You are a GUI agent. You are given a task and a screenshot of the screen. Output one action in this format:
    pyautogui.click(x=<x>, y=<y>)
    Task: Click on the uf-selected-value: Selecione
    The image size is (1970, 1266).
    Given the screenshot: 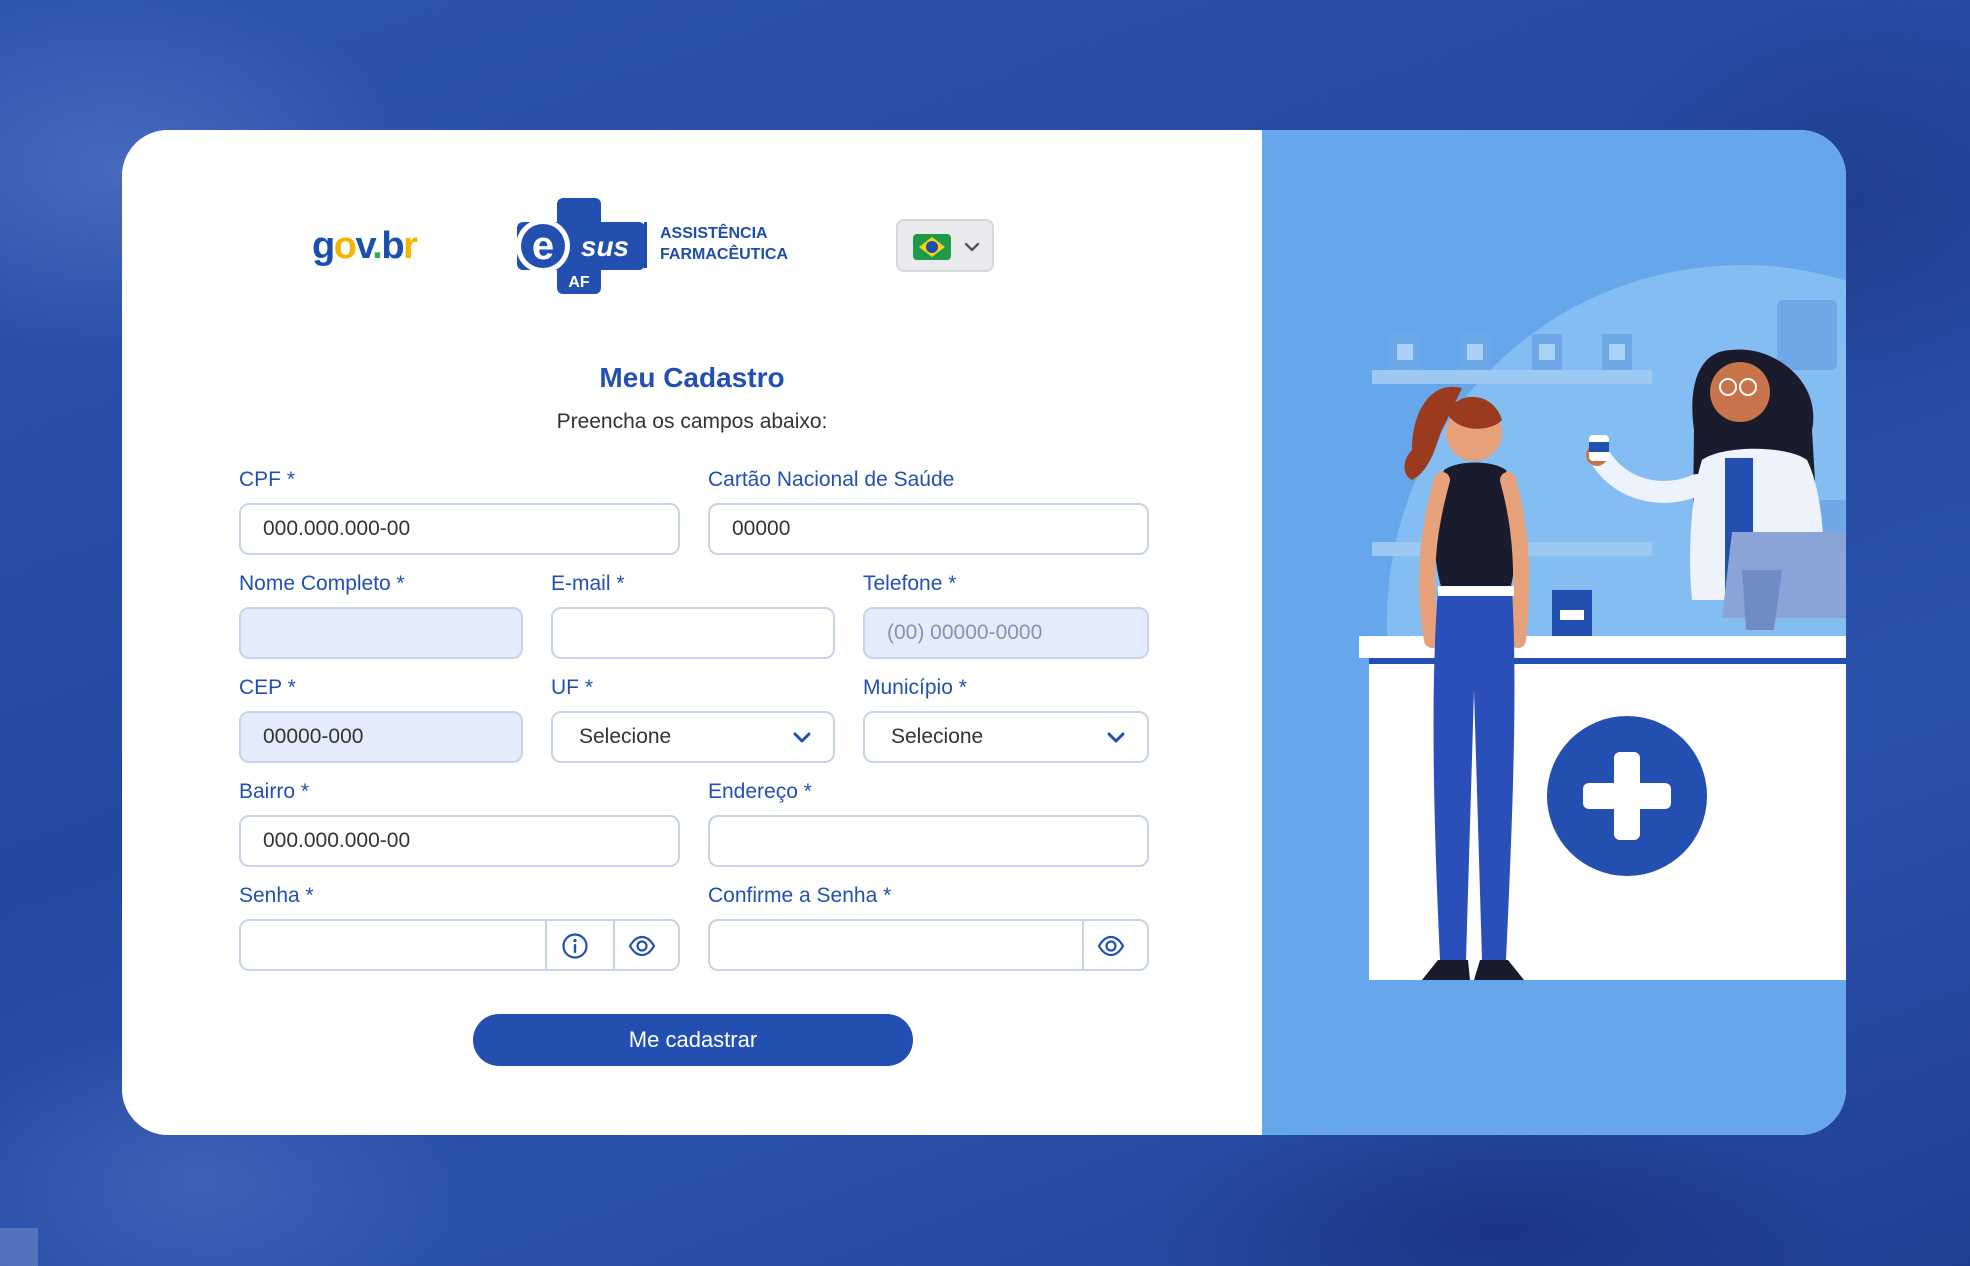 What is the action you would take?
    pyautogui.click(x=625, y=736)
    